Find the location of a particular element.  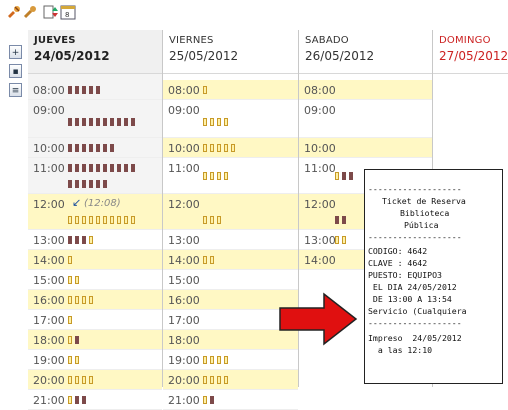

calendar-icon: 8 is located at coordinates (68, 12).